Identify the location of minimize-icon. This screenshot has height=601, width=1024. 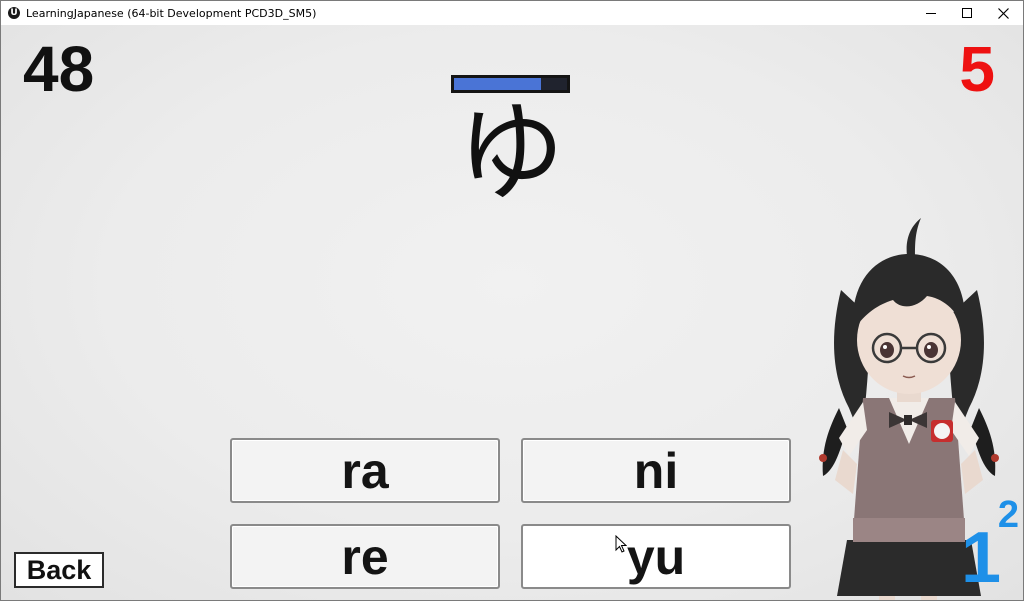
(931, 13).